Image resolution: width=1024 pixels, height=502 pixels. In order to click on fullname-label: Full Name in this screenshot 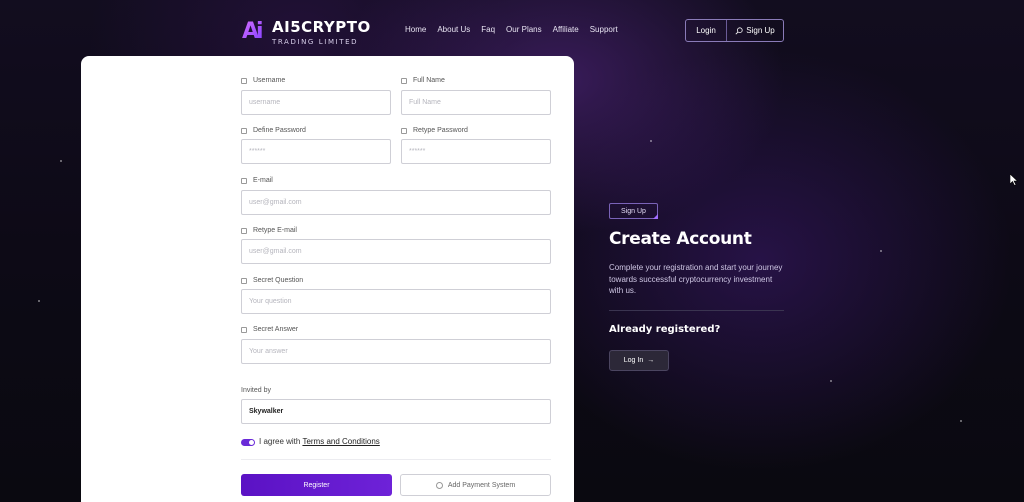, I will do `click(423, 80)`.